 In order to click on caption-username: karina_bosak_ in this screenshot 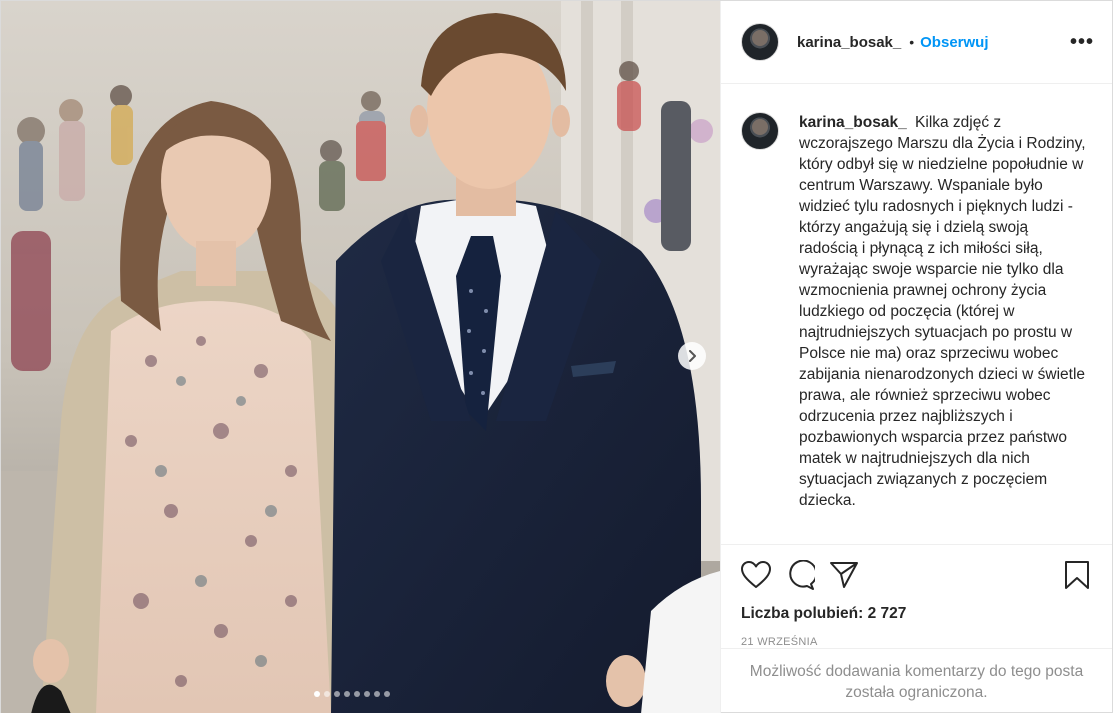, I will do `click(853, 122)`.